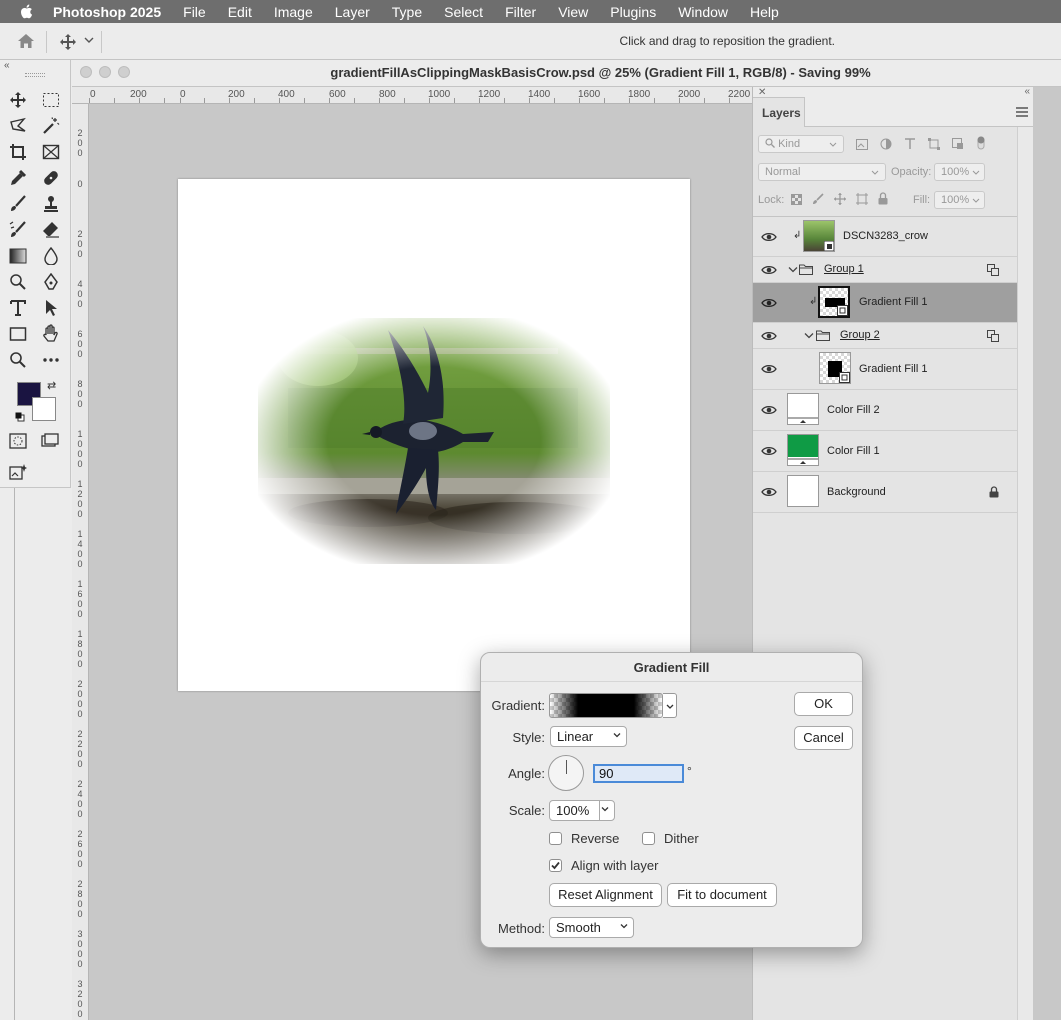 The width and height of the screenshot is (1061, 1020). What do you see at coordinates (51, 256) in the screenshot?
I see `blur-tool-button` at bounding box center [51, 256].